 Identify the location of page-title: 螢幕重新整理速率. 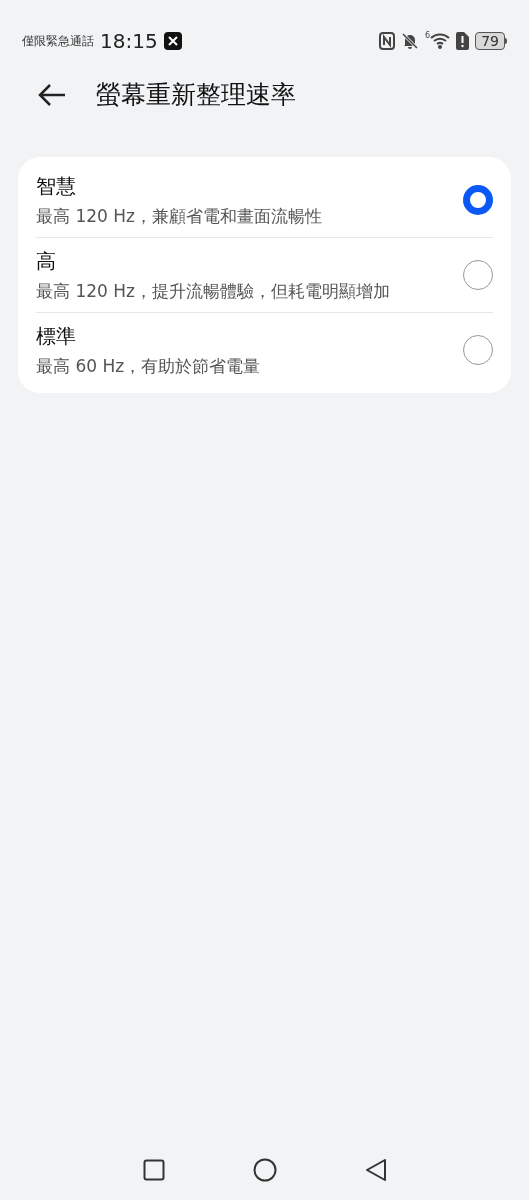
(196, 95).